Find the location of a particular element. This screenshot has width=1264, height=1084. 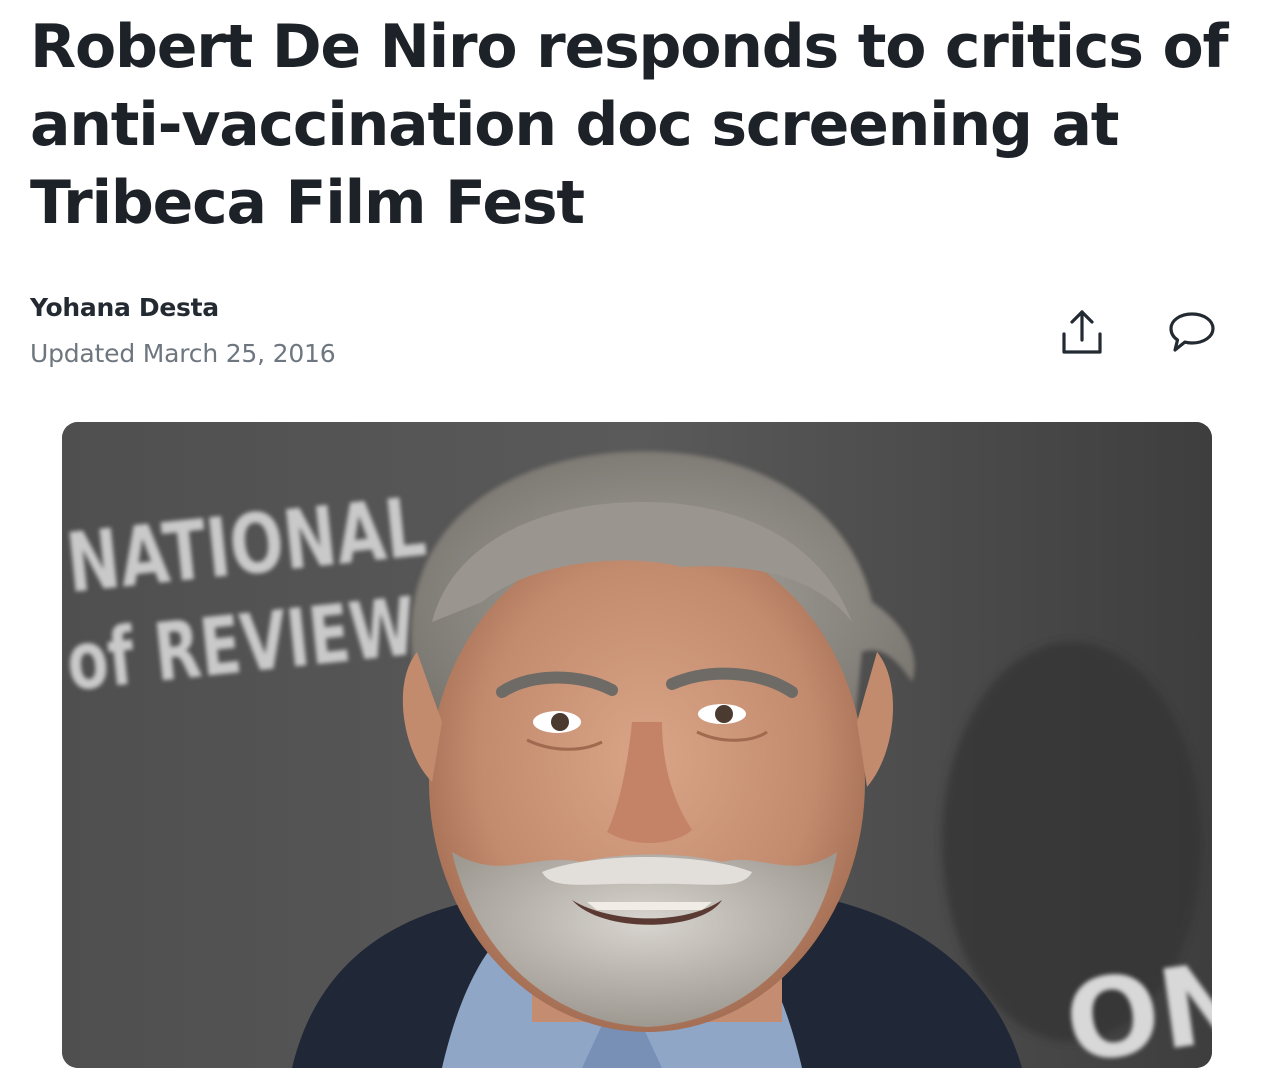

share-button is located at coordinates (1082, 333).